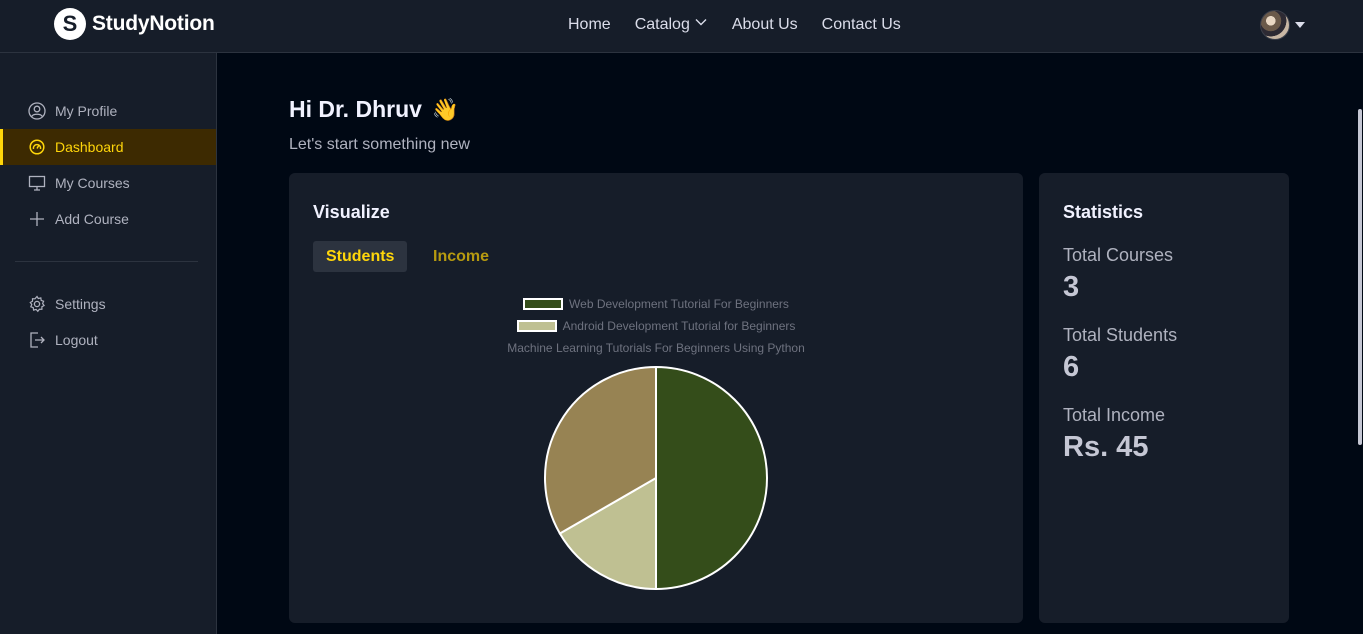  I want to click on legend-label: Web Development Tutorial For Beginners, so click(679, 304).